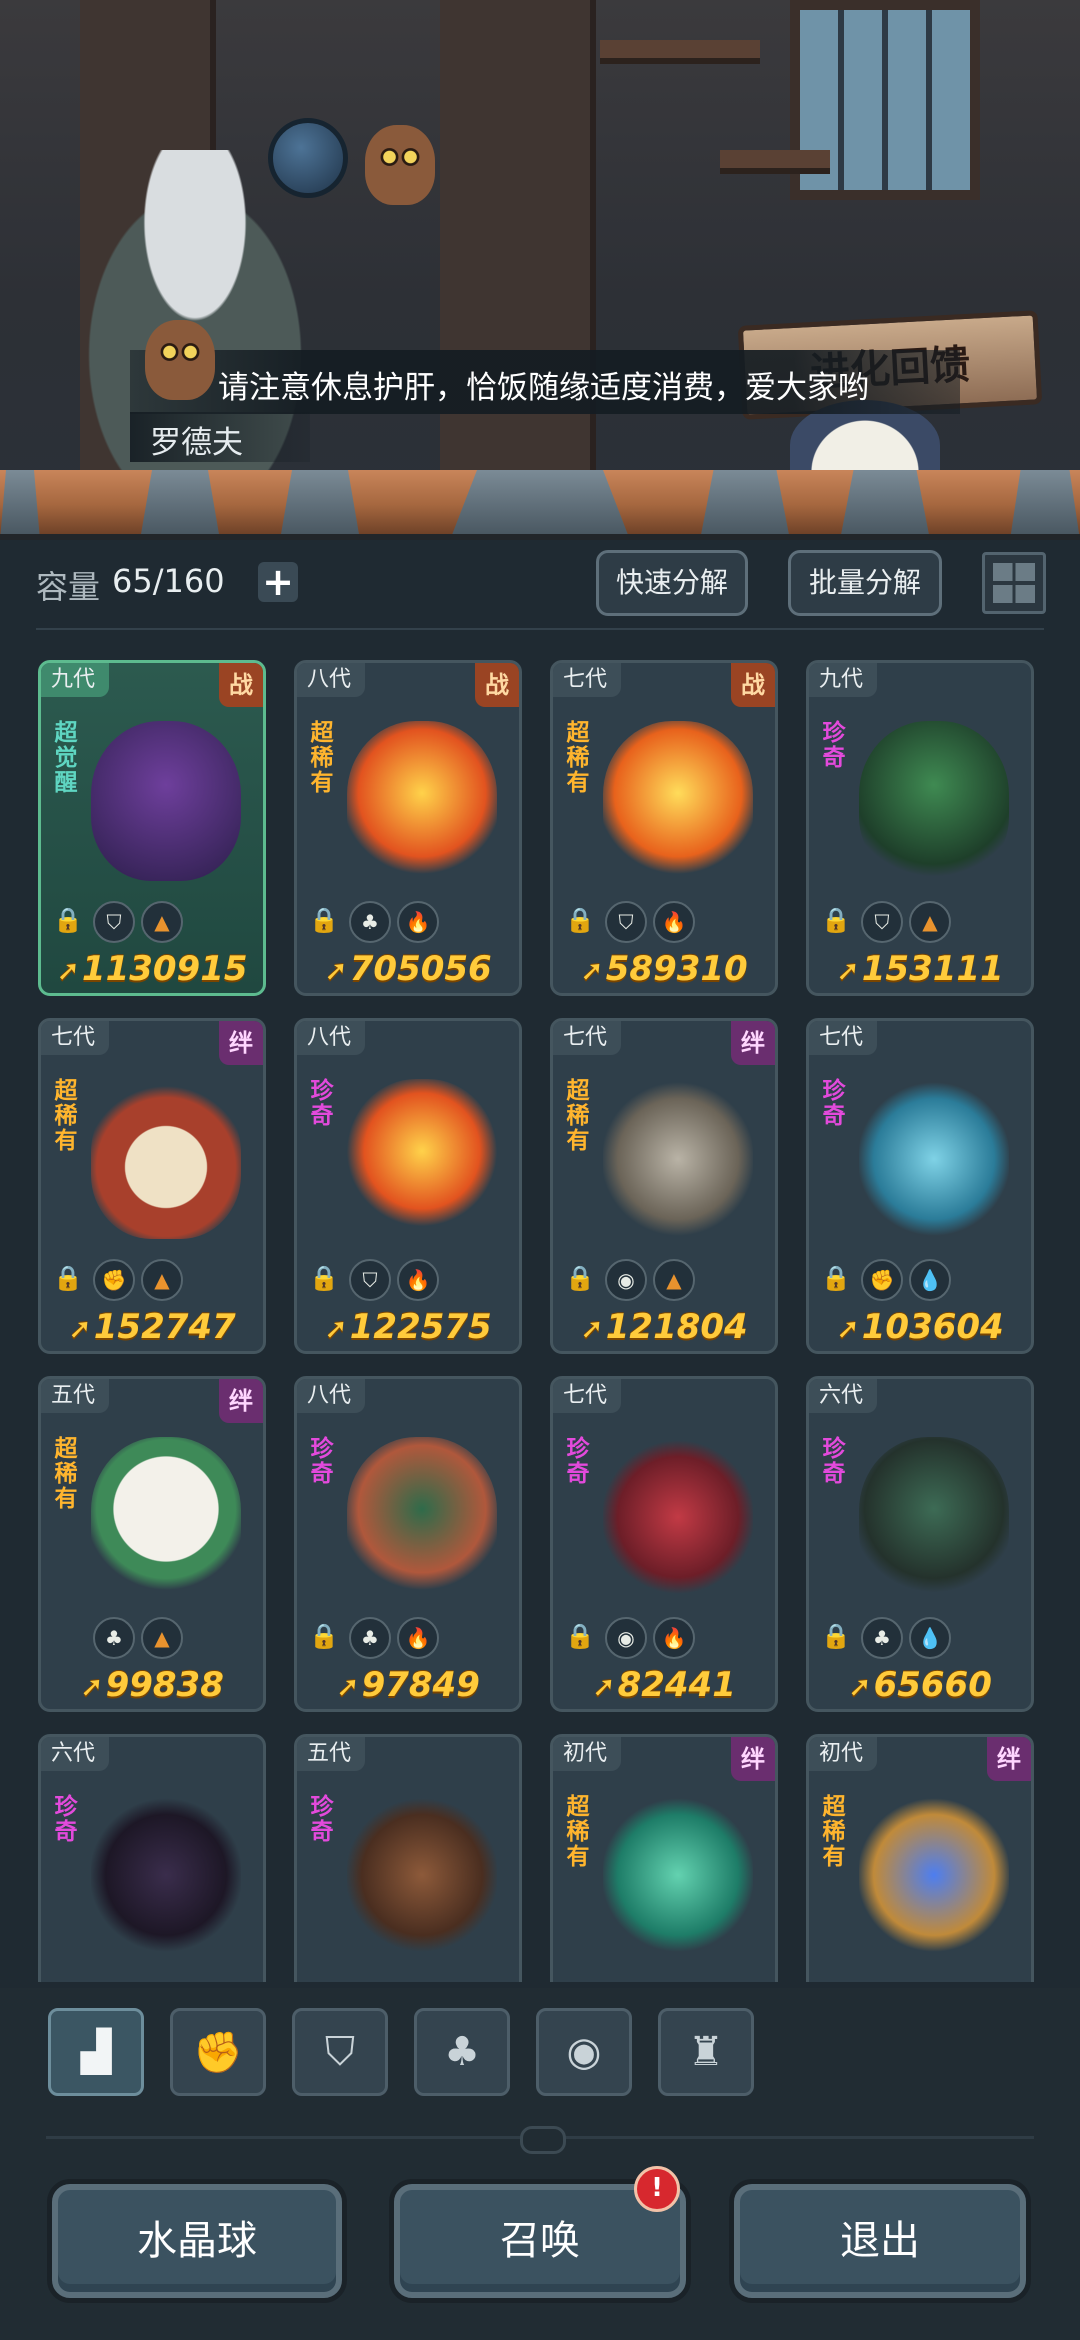 The height and width of the screenshot is (2340, 1080). I want to click on power-value: ➚122575, so click(408, 1327).